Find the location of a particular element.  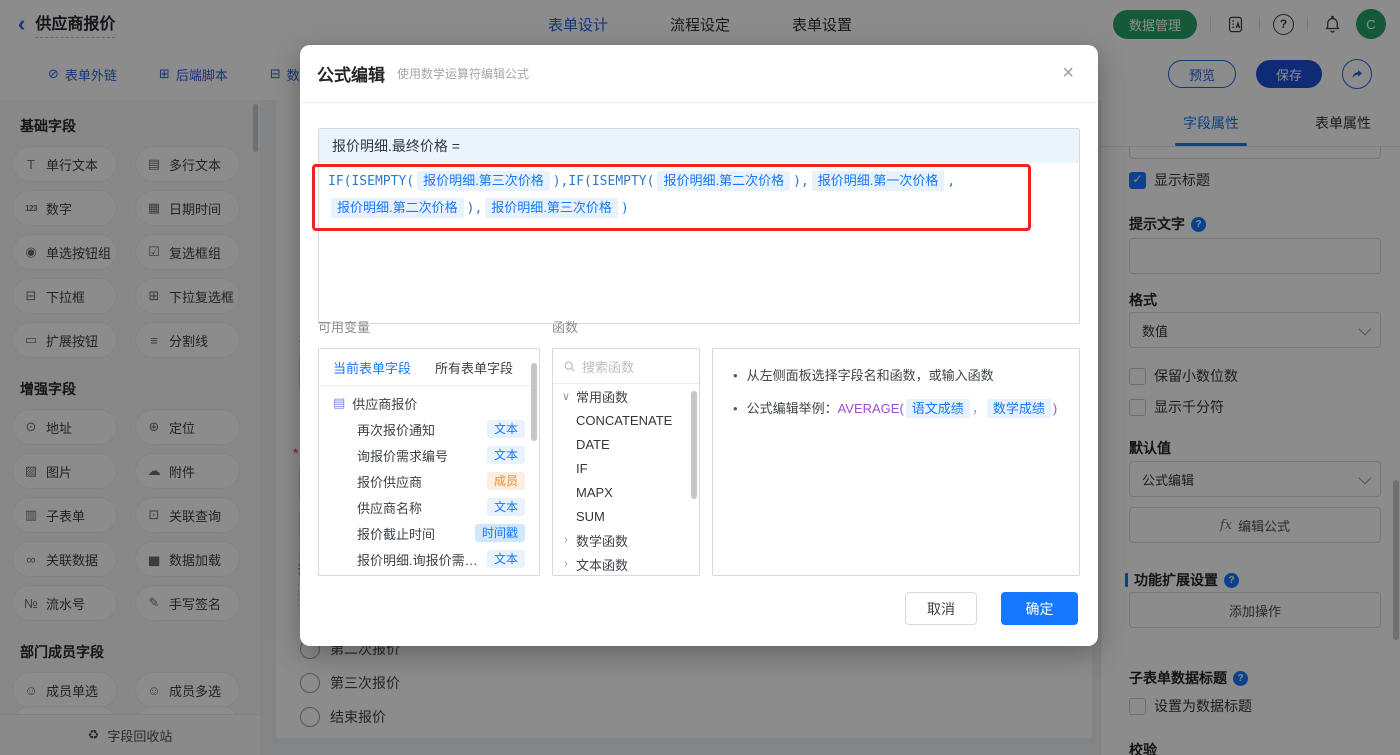

variable-row: 报价明细.询报价需求... 文本 is located at coordinates (429, 559).